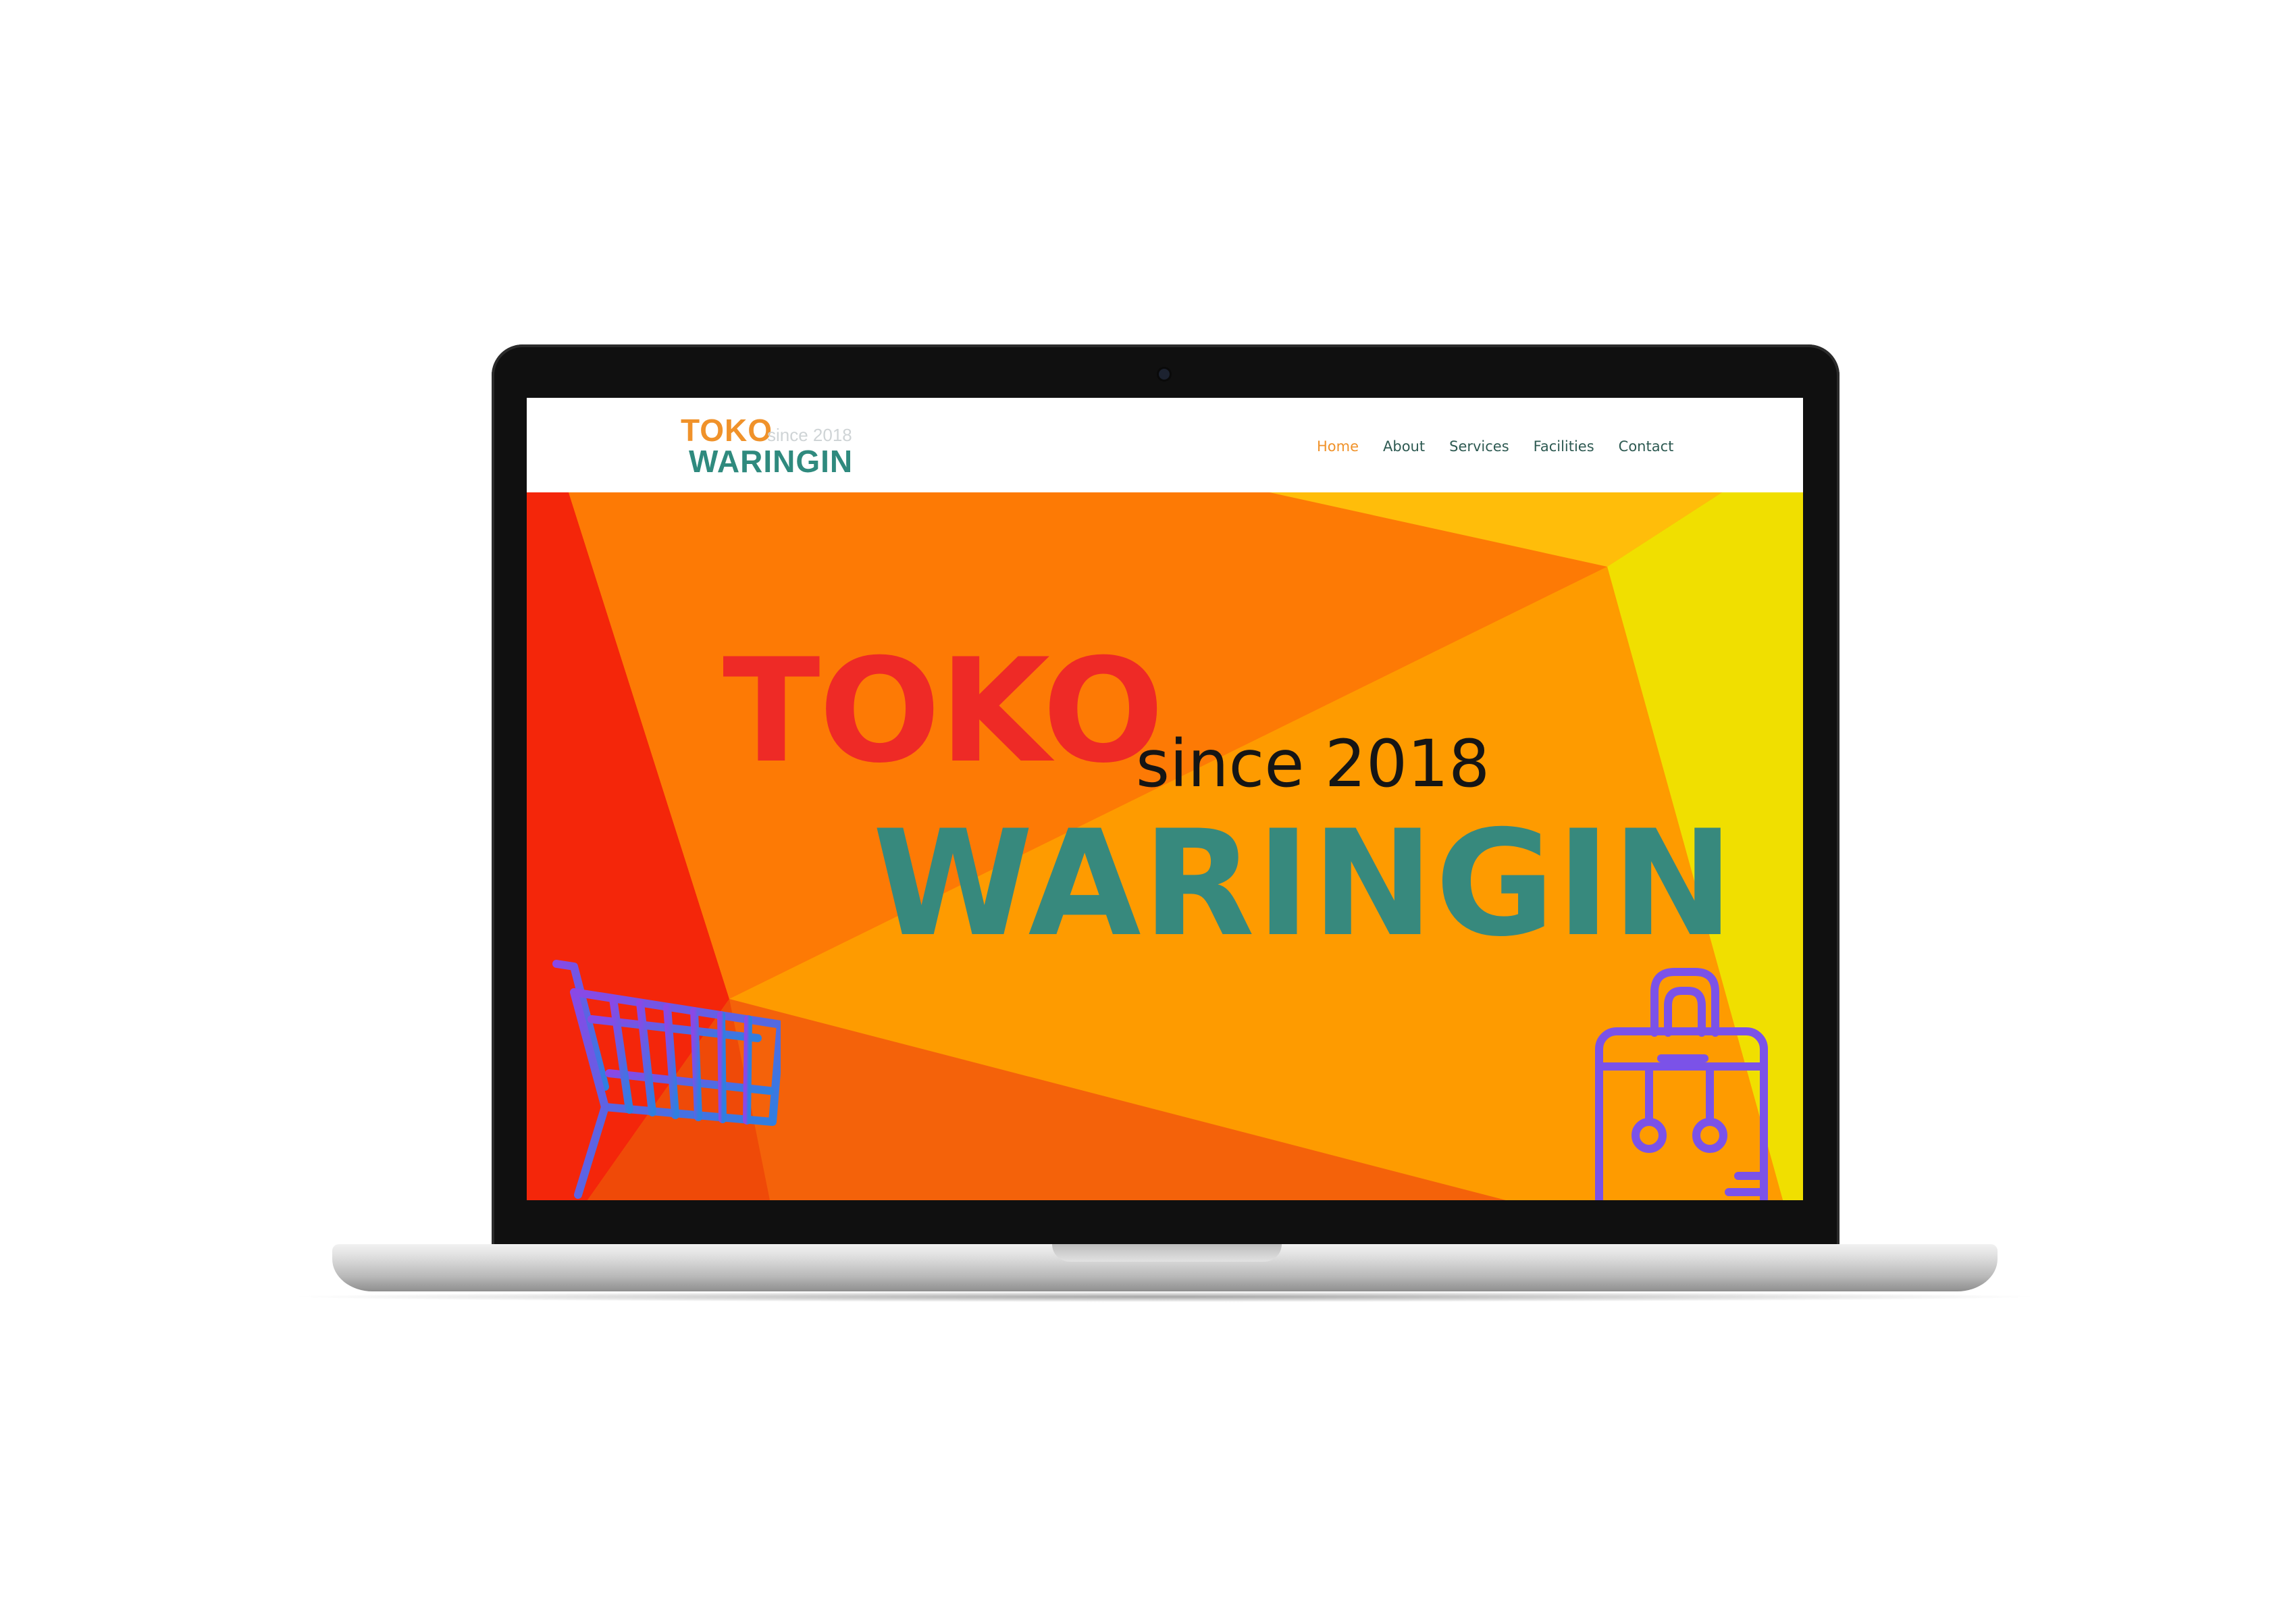  Describe the element at coordinates (1164, 374) in the screenshot. I see `webcam-icon` at that location.